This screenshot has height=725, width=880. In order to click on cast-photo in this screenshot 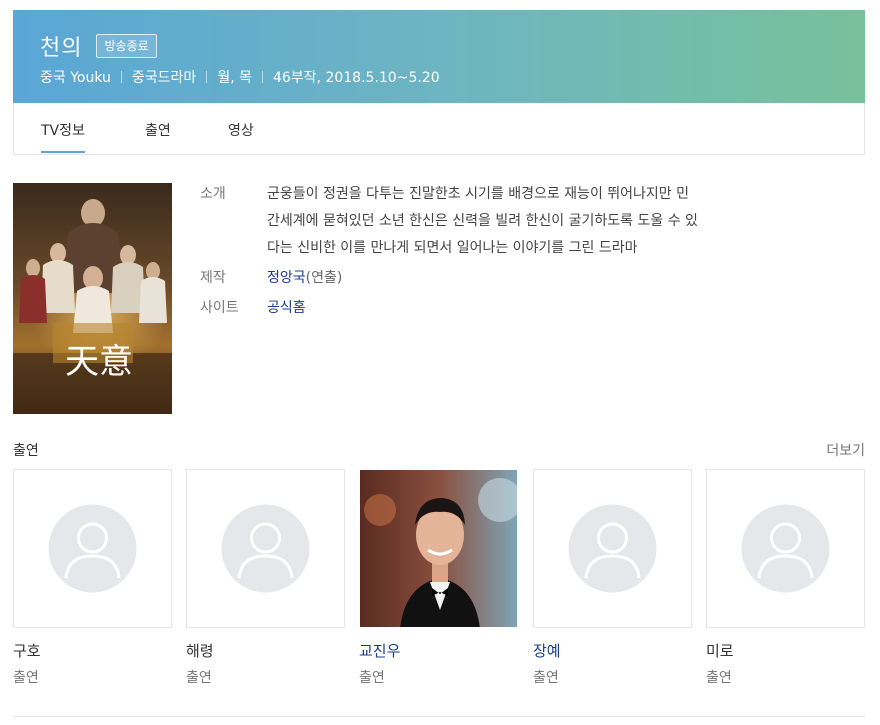, I will do `click(438, 548)`.